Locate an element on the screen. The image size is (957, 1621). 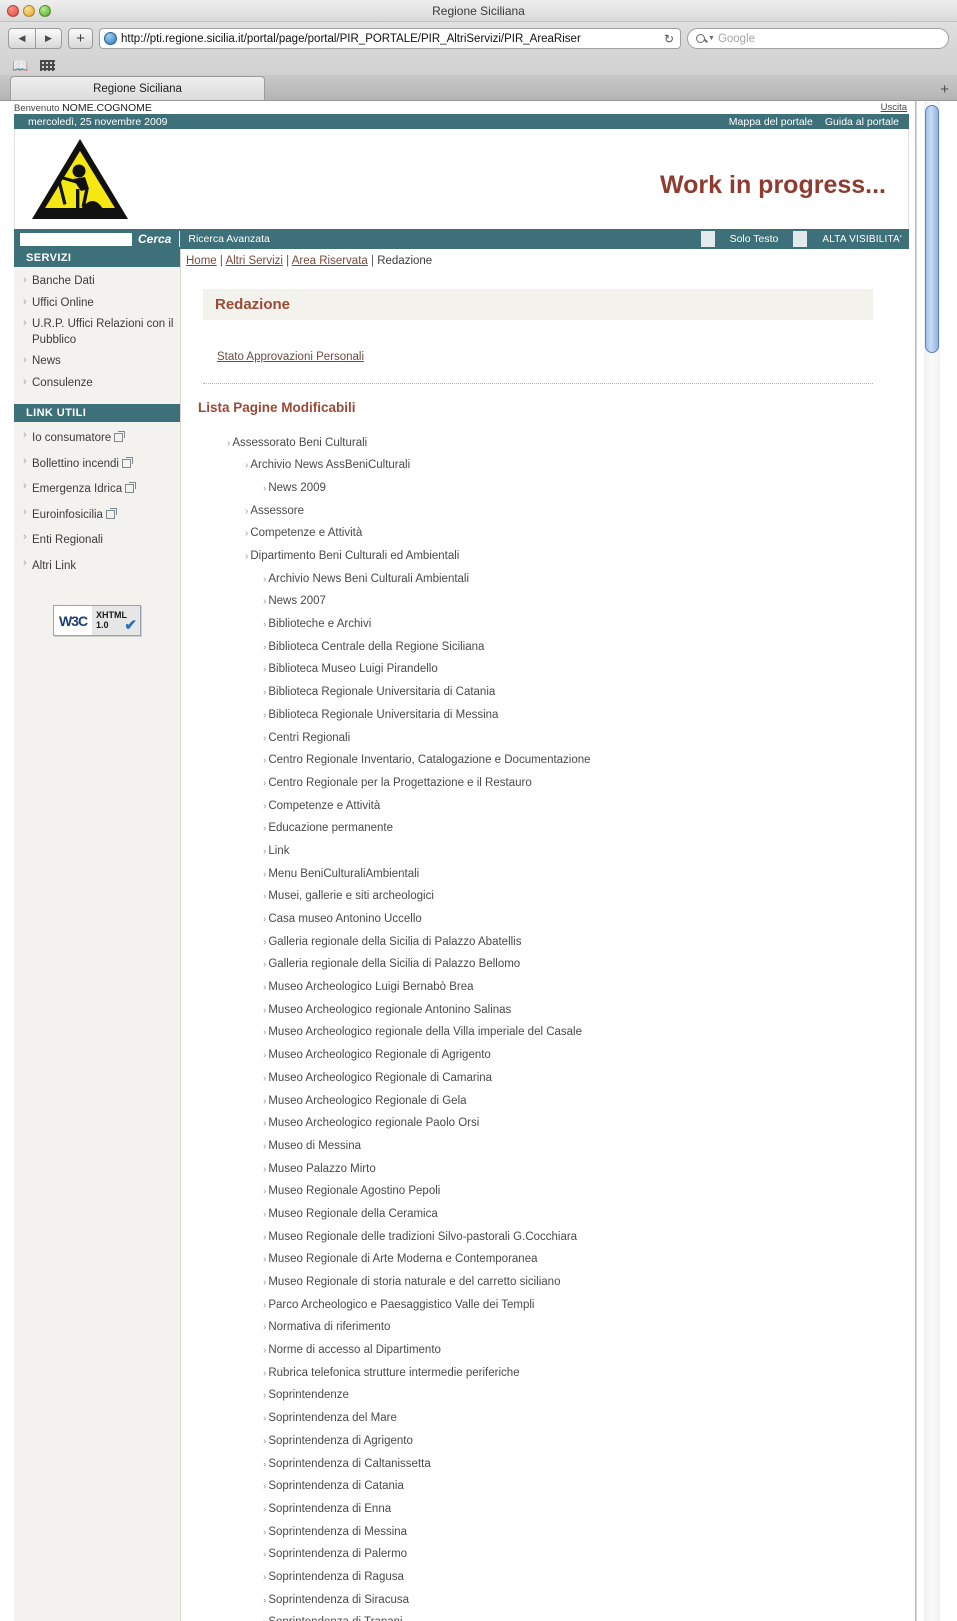
tree-item: › Biblioteca Museo Luigi Pirandello is located at coordinates (545, 670).